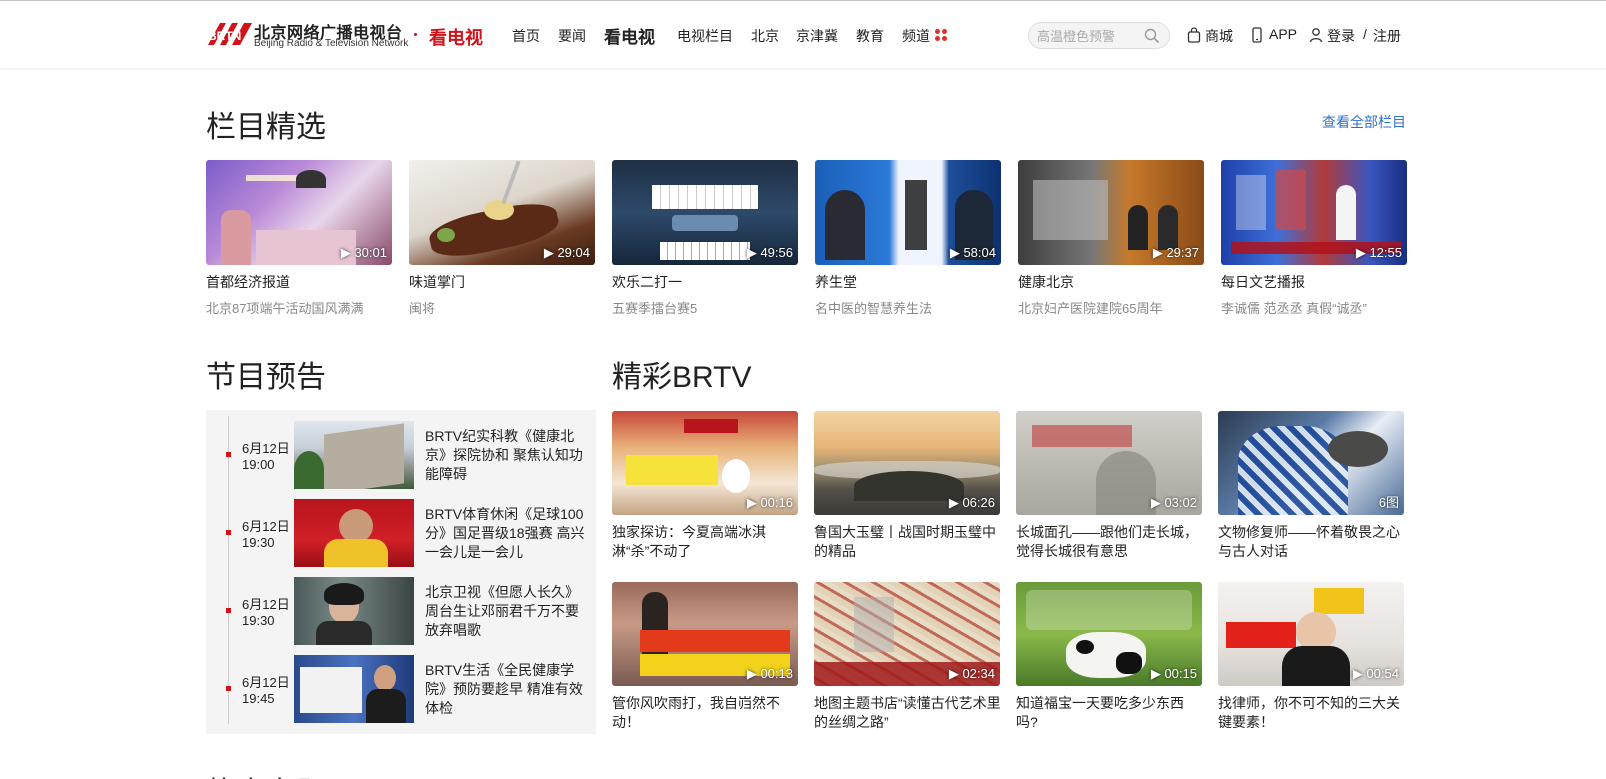  I want to click on brtn-logo-icon: BRTN, so click(230, 34).